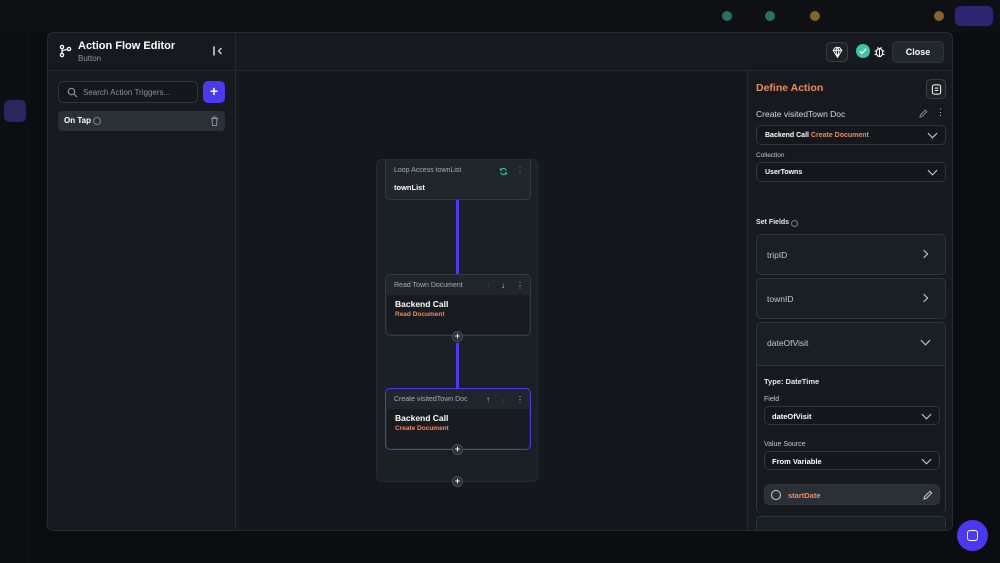 The image size is (1000, 563). What do you see at coordinates (72, 92) in the screenshot?
I see `search-icon` at bounding box center [72, 92].